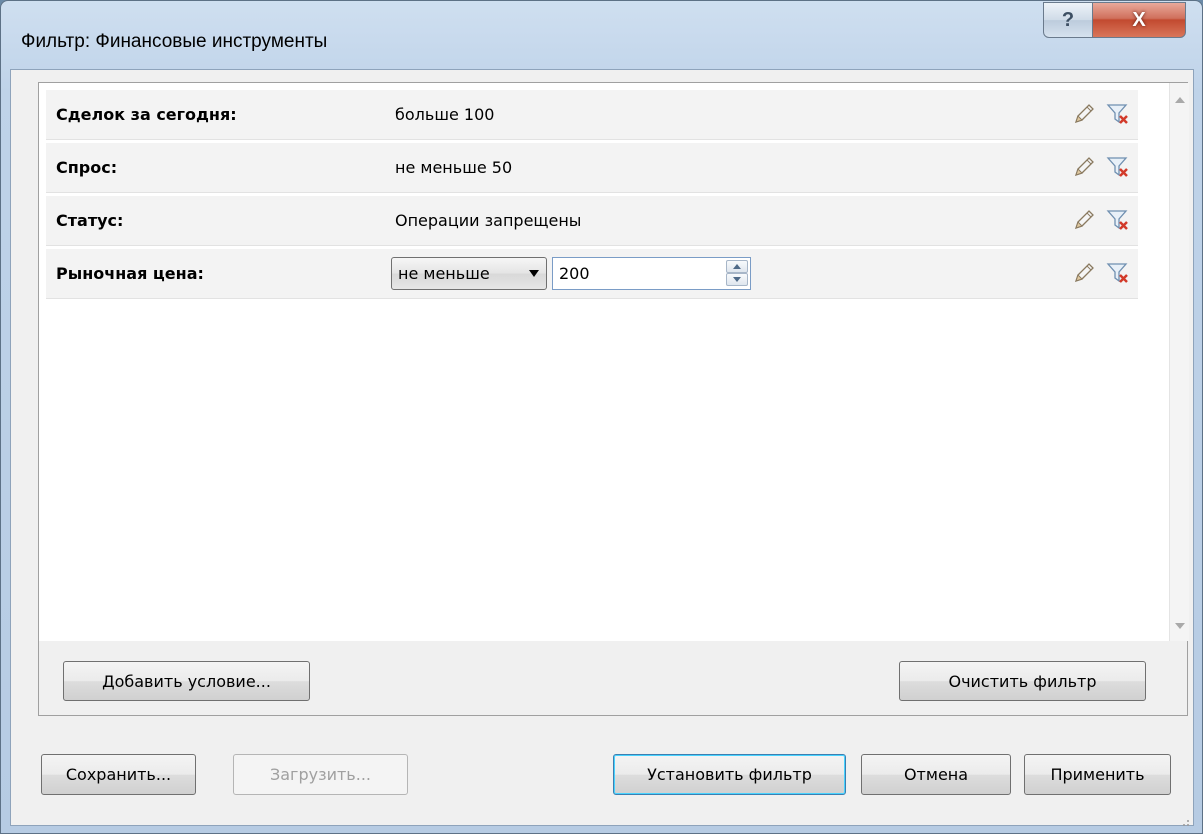 This screenshot has height=834, width=1203. What do you see at coordinates (445, 114) in the screenshot?
I see `condition-value: больше 100` at bounding box center [445, 114].